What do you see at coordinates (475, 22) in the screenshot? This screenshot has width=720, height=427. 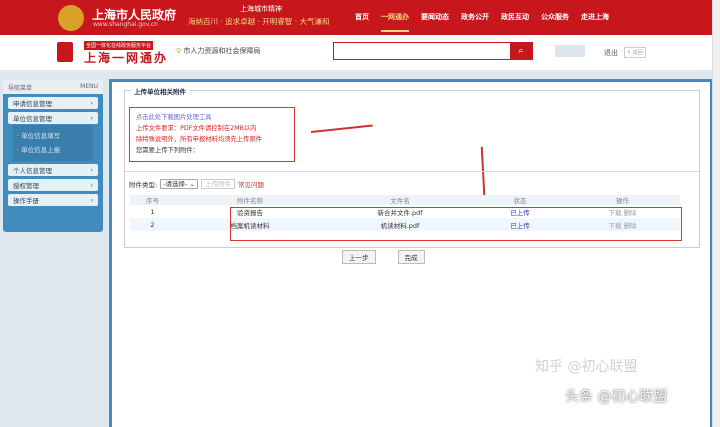 I see `nav-open: 政务公开` at bounding box center [475, 22].